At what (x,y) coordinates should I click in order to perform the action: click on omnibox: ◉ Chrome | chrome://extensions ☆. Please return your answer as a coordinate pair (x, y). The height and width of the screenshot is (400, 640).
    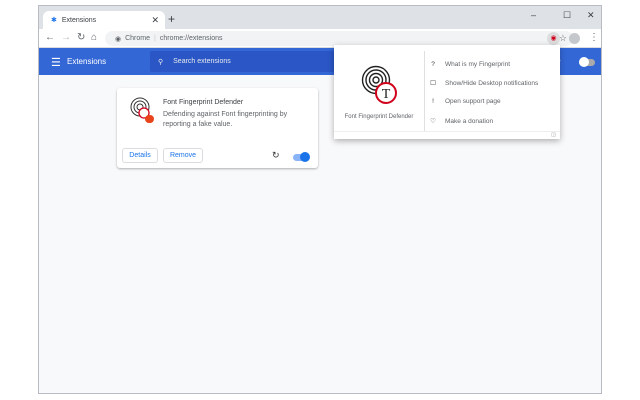
    Looking at the image, I should click on (339, 38).